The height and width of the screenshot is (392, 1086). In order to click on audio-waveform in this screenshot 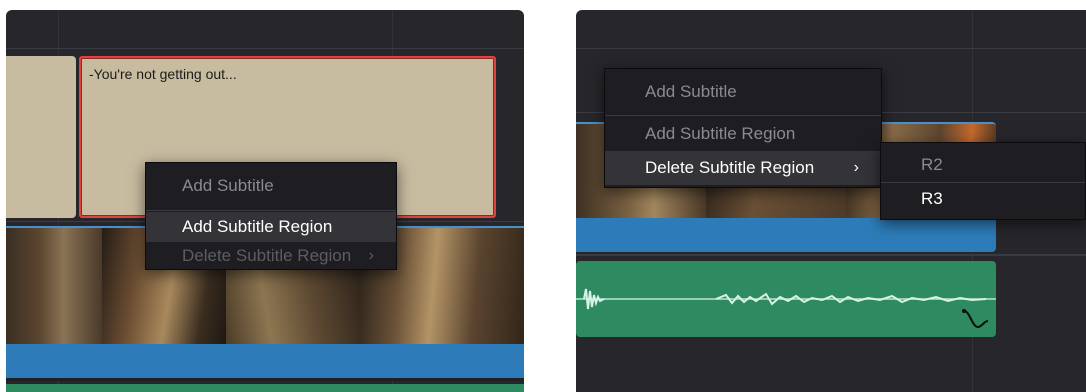, I will do `click(786, 299)`.